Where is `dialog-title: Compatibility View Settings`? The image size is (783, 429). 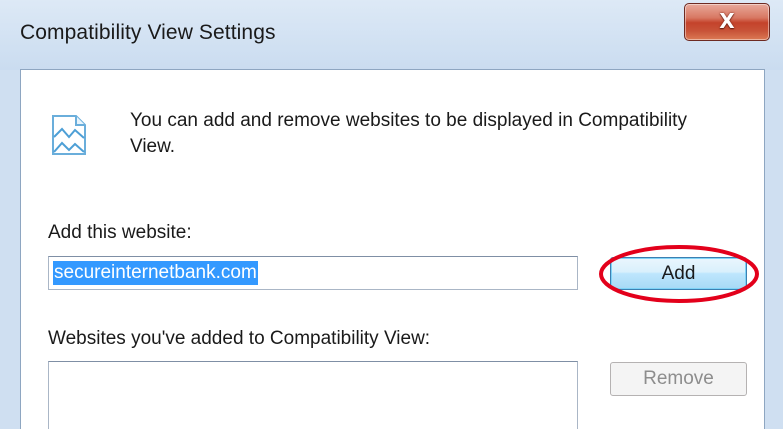 dialog-title: Compatibility View Settings is located at coordinates (148, 32).